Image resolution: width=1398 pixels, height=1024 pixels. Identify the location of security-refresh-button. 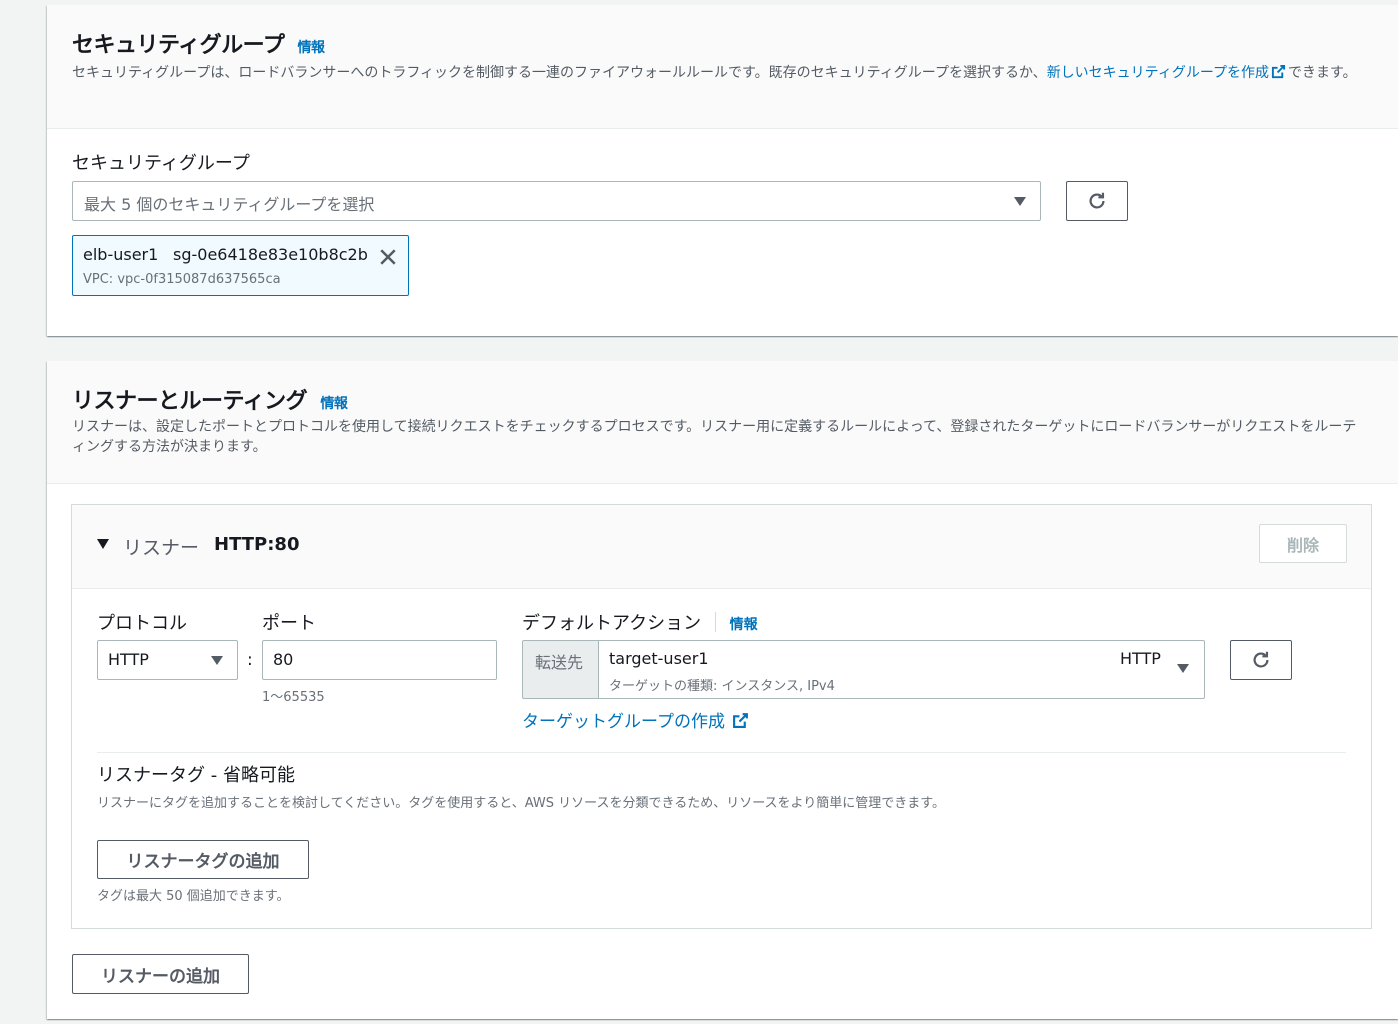
(1097, 201).